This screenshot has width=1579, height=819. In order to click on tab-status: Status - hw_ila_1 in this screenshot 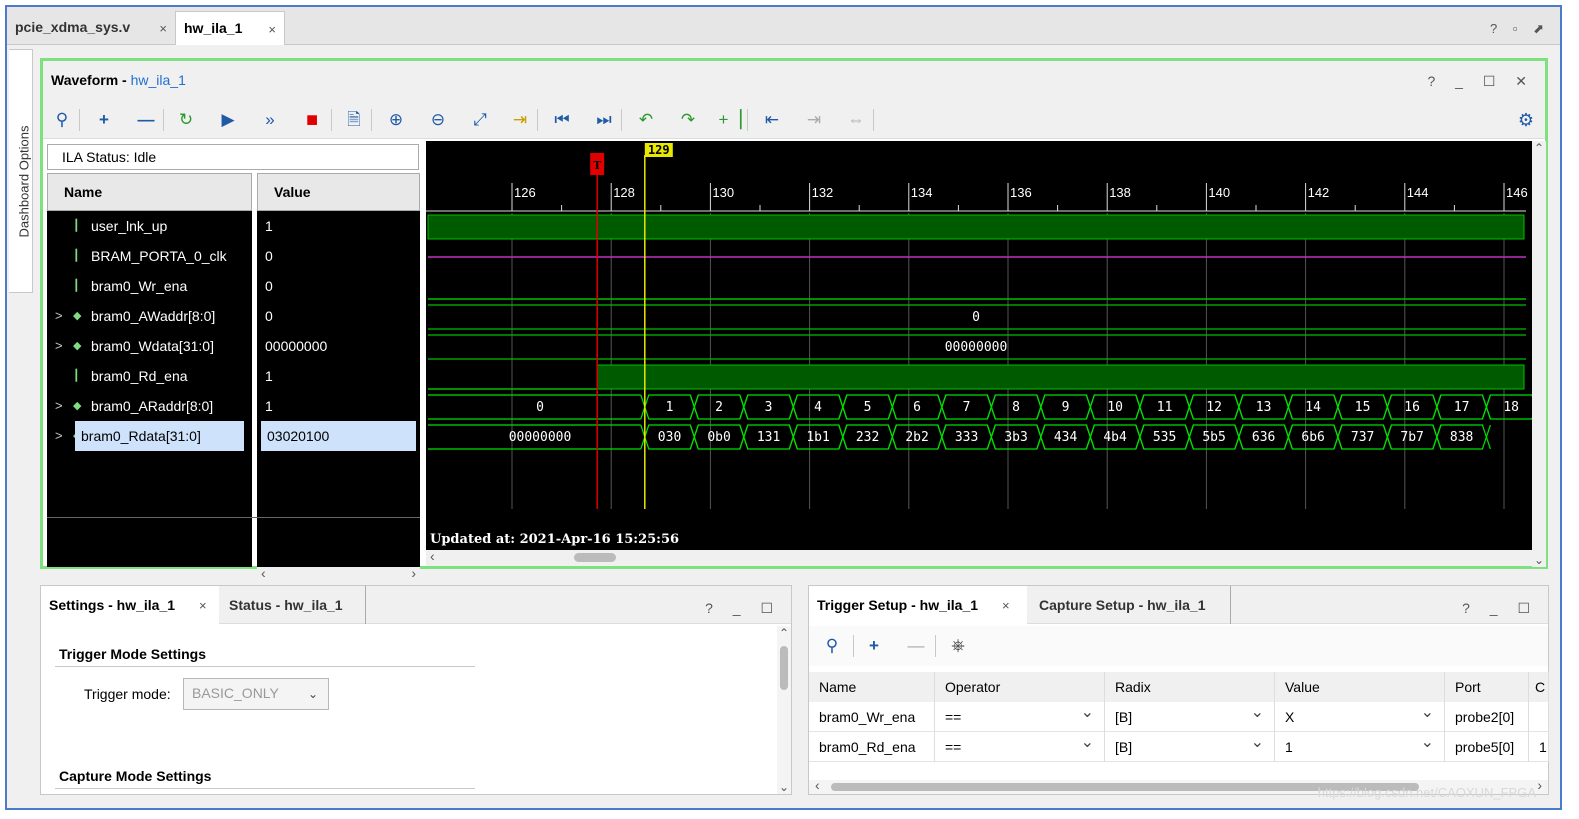, I will do `click(293, 605)`.